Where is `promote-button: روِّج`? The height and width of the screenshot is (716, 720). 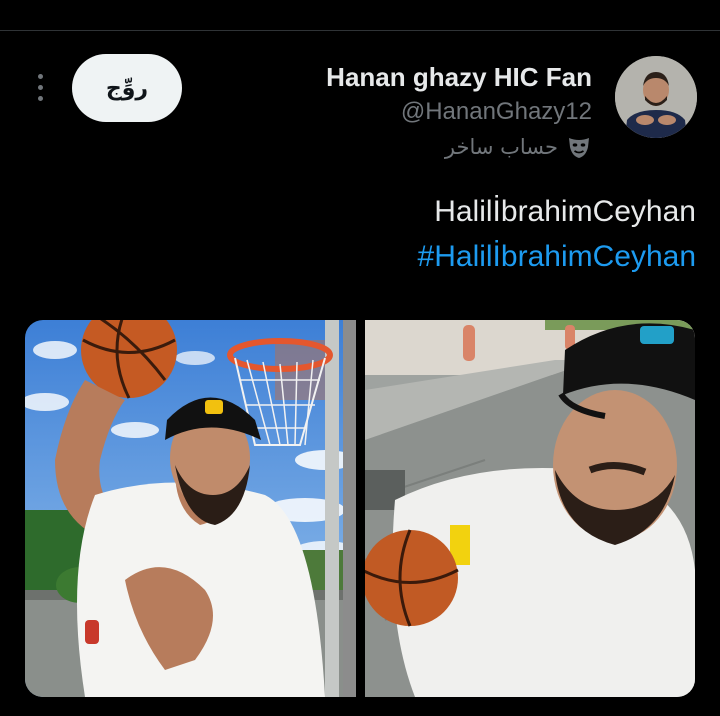 promote-button: روِّج is located at coordinates (127, 88).